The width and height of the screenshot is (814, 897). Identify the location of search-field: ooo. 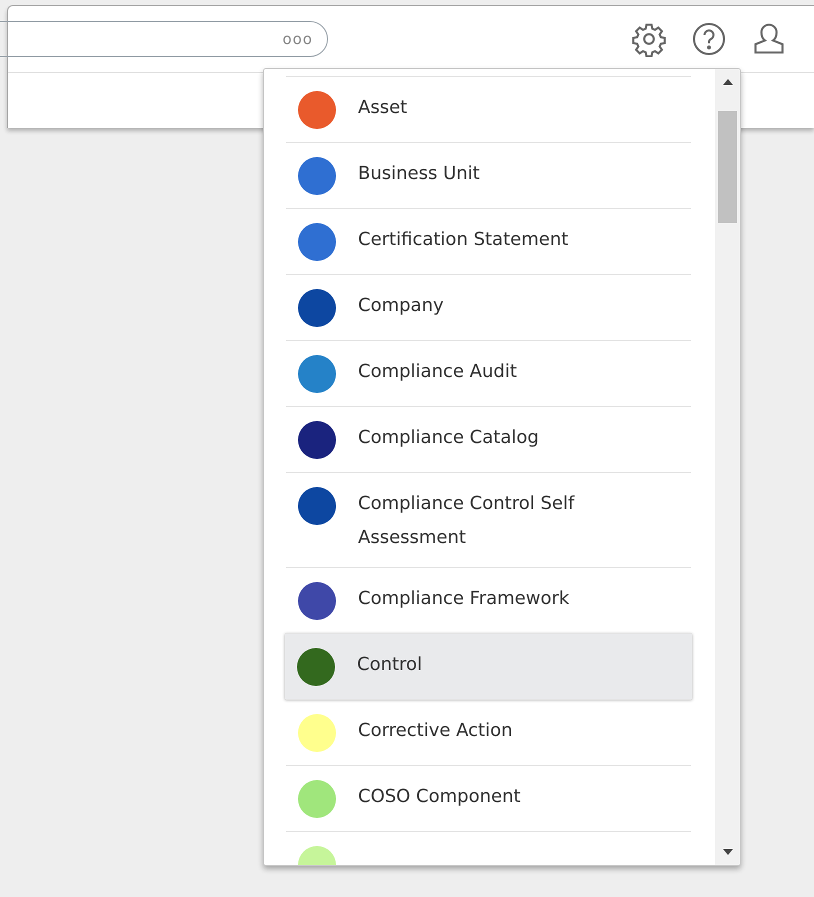
(164, 39).